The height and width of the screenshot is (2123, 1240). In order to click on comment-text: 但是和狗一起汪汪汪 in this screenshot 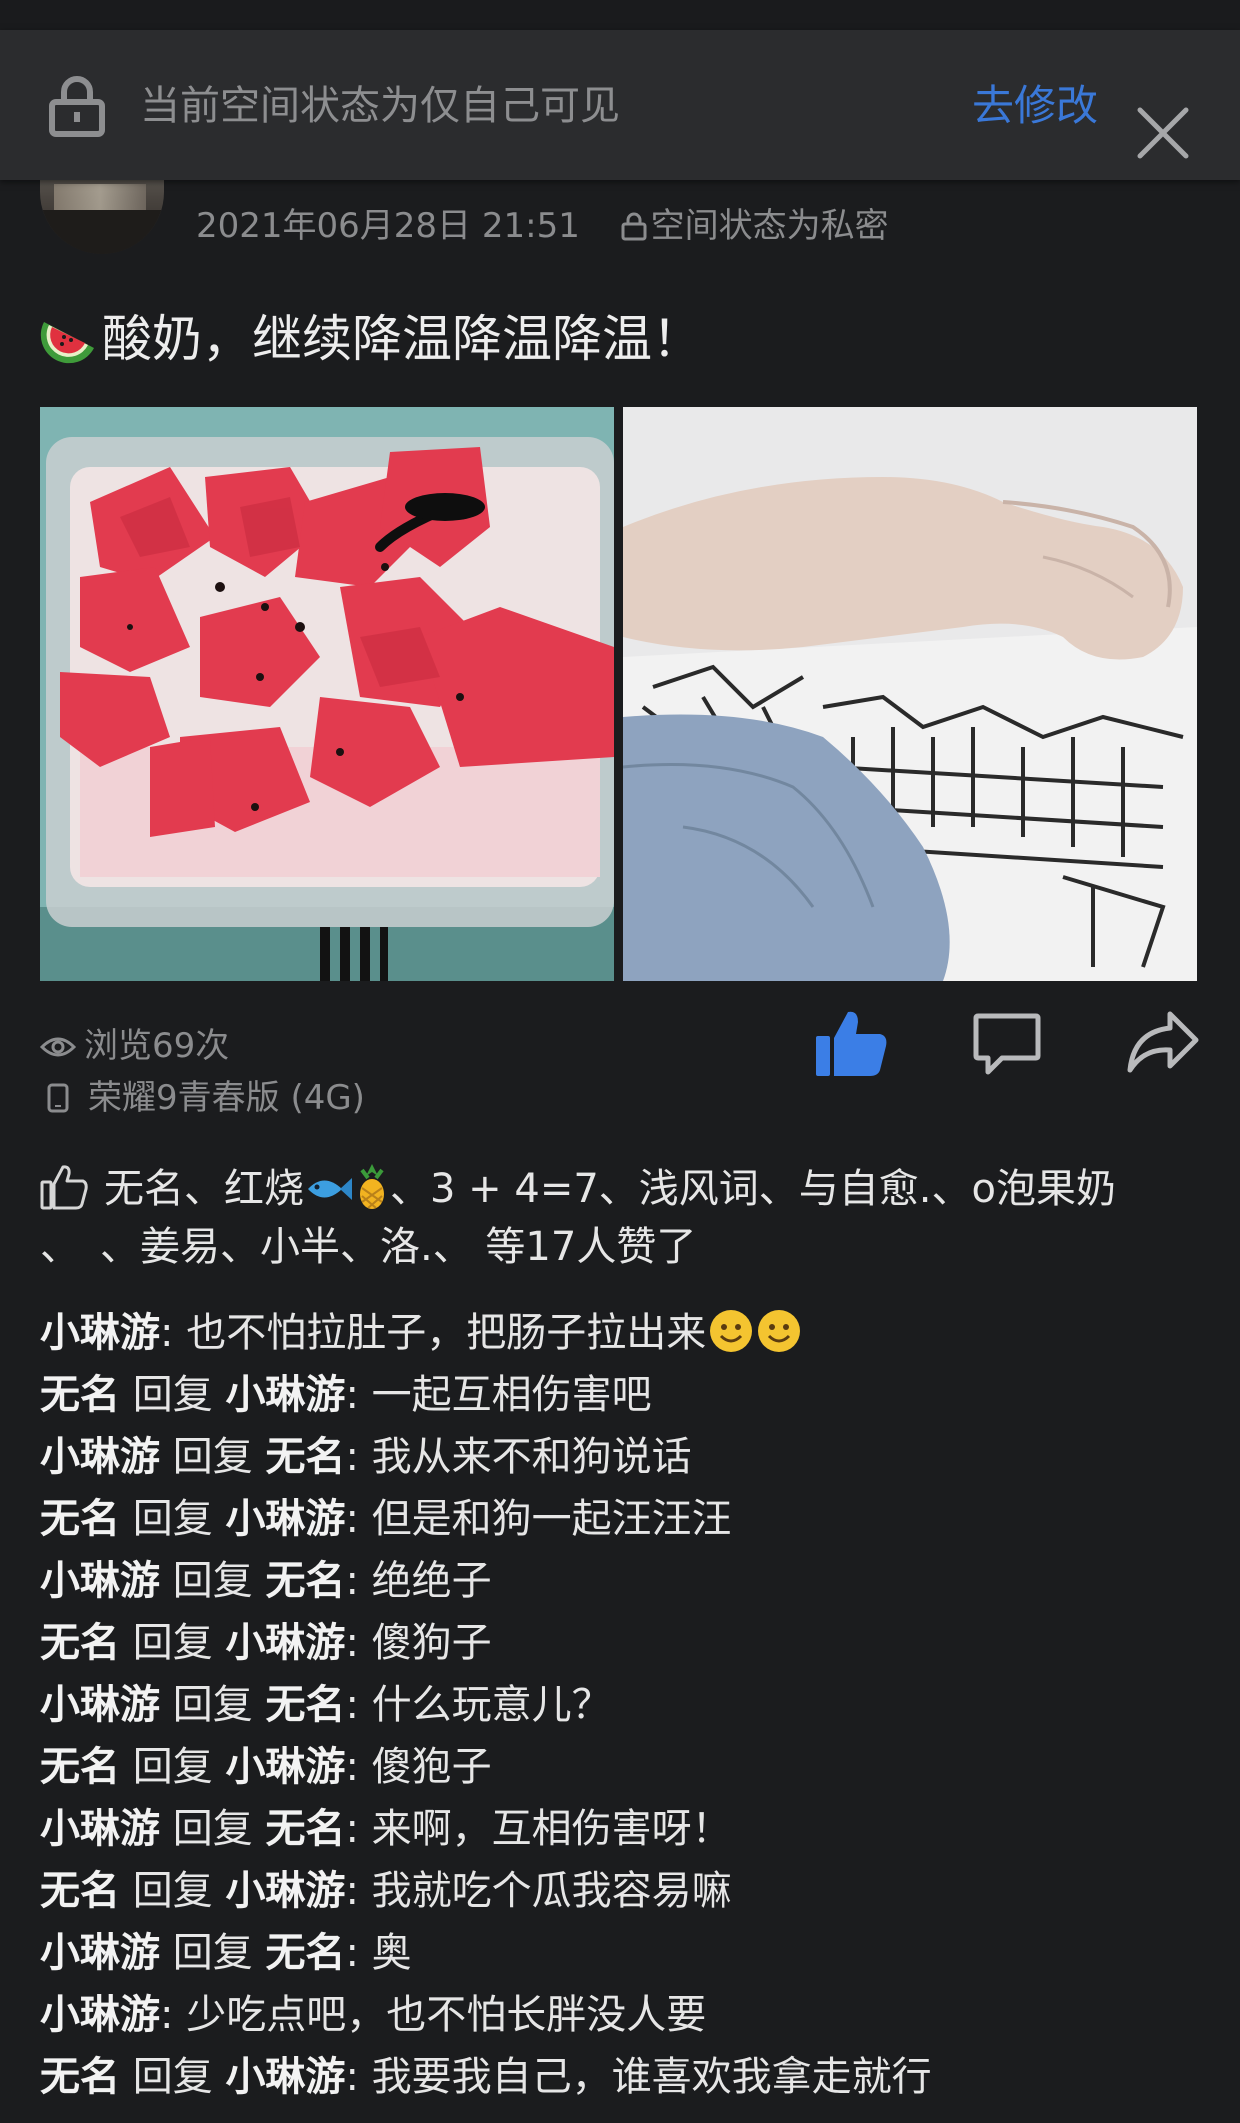, I will do `click(551, 1519)`.